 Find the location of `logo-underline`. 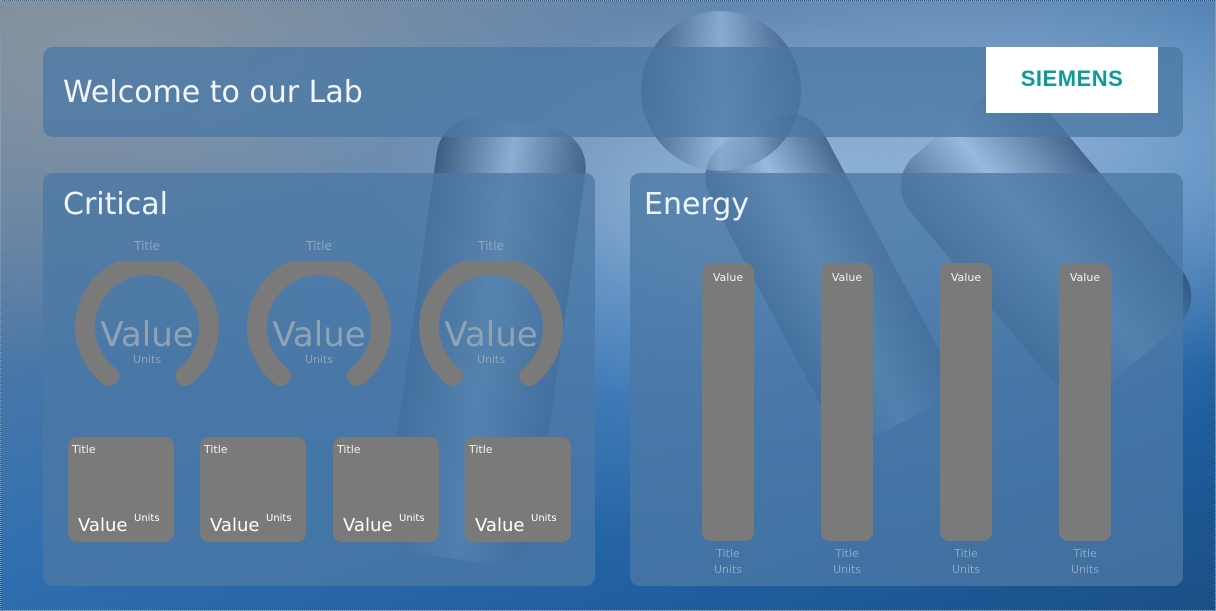

logo-underline is located at coordinates (1072, 109).